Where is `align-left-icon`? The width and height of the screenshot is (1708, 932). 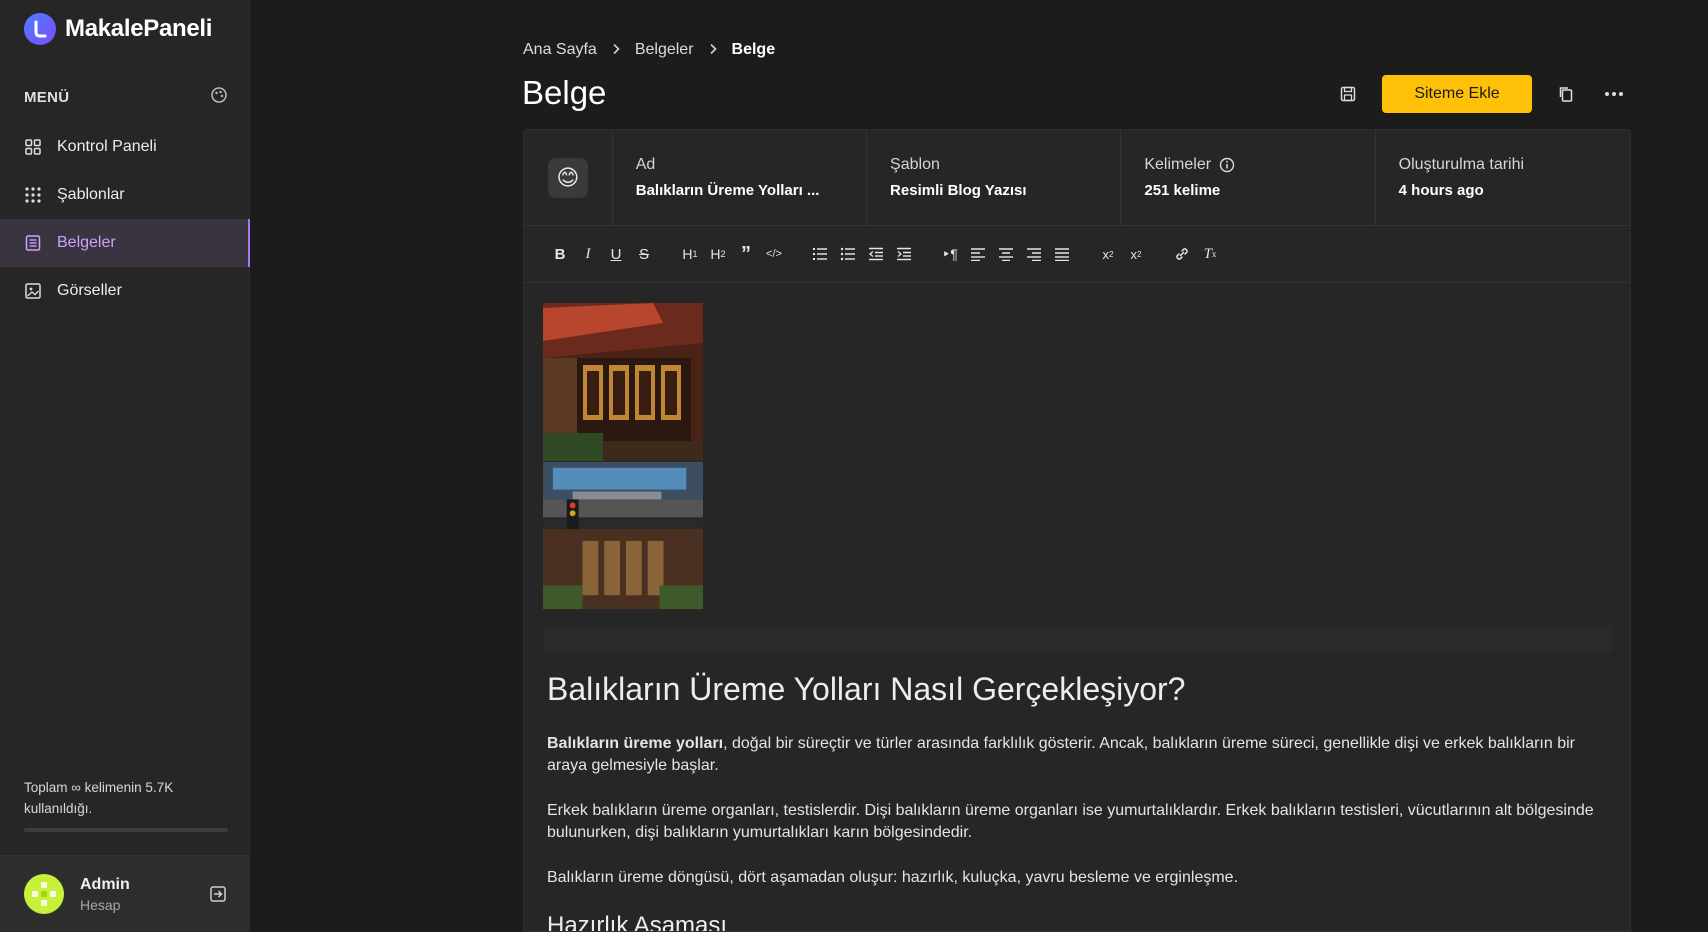 align-left-icon is located at coordinates (978, 254).